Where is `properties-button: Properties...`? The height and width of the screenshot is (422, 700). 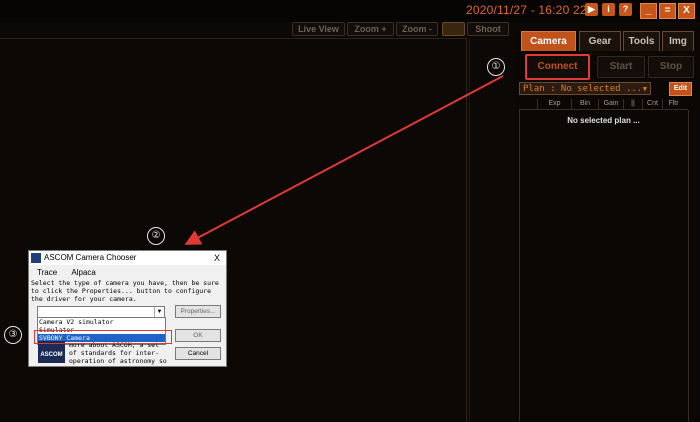 properties-button: Properties... is located at coordinates (198, 311).